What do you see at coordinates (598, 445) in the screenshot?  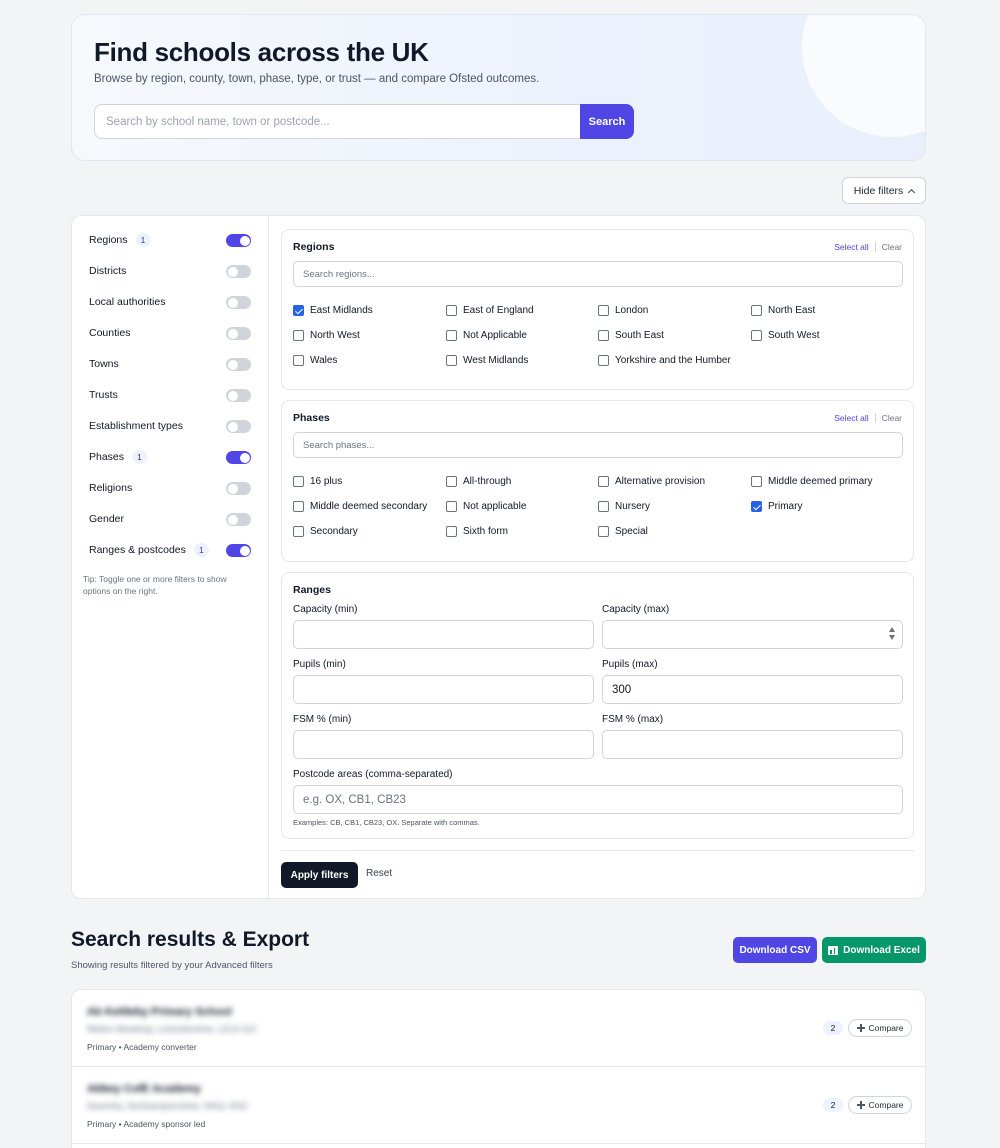 I see `phases-search-input` at bounding box center [598, 445].